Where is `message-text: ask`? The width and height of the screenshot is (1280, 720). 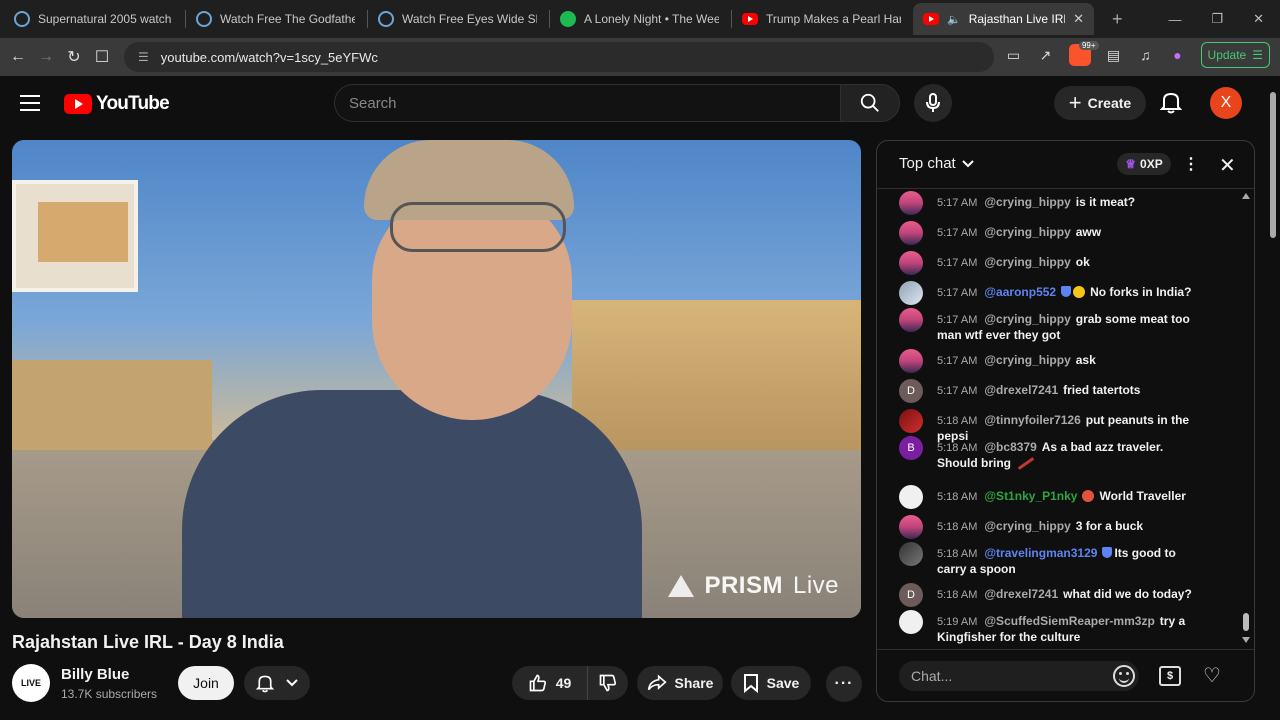 message-text: ask is located at coordinates (1085, 360).